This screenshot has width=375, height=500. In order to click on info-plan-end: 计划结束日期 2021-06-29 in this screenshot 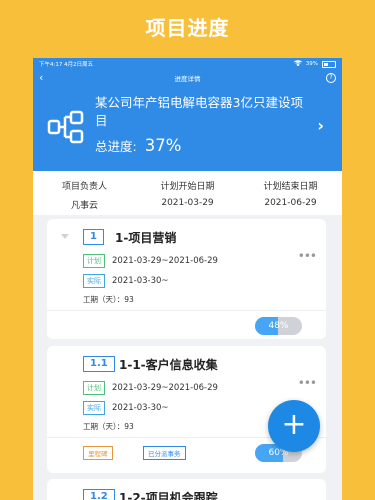, I will do `click(290, 193)`.